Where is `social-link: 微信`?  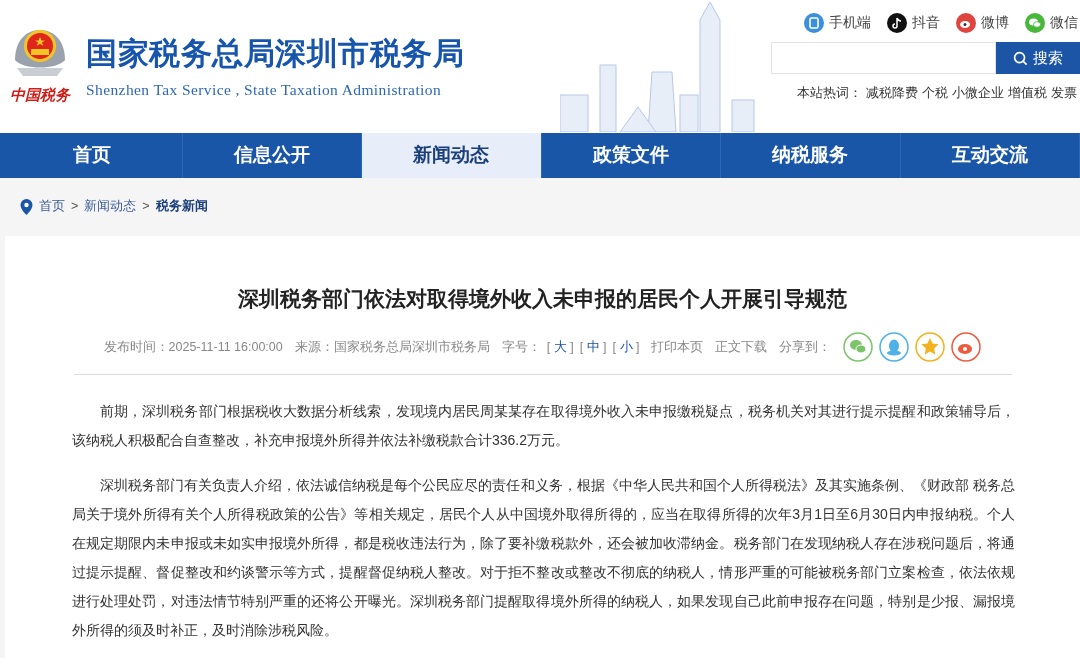
social-link: 微信 is located at coordinates (1051, 22).